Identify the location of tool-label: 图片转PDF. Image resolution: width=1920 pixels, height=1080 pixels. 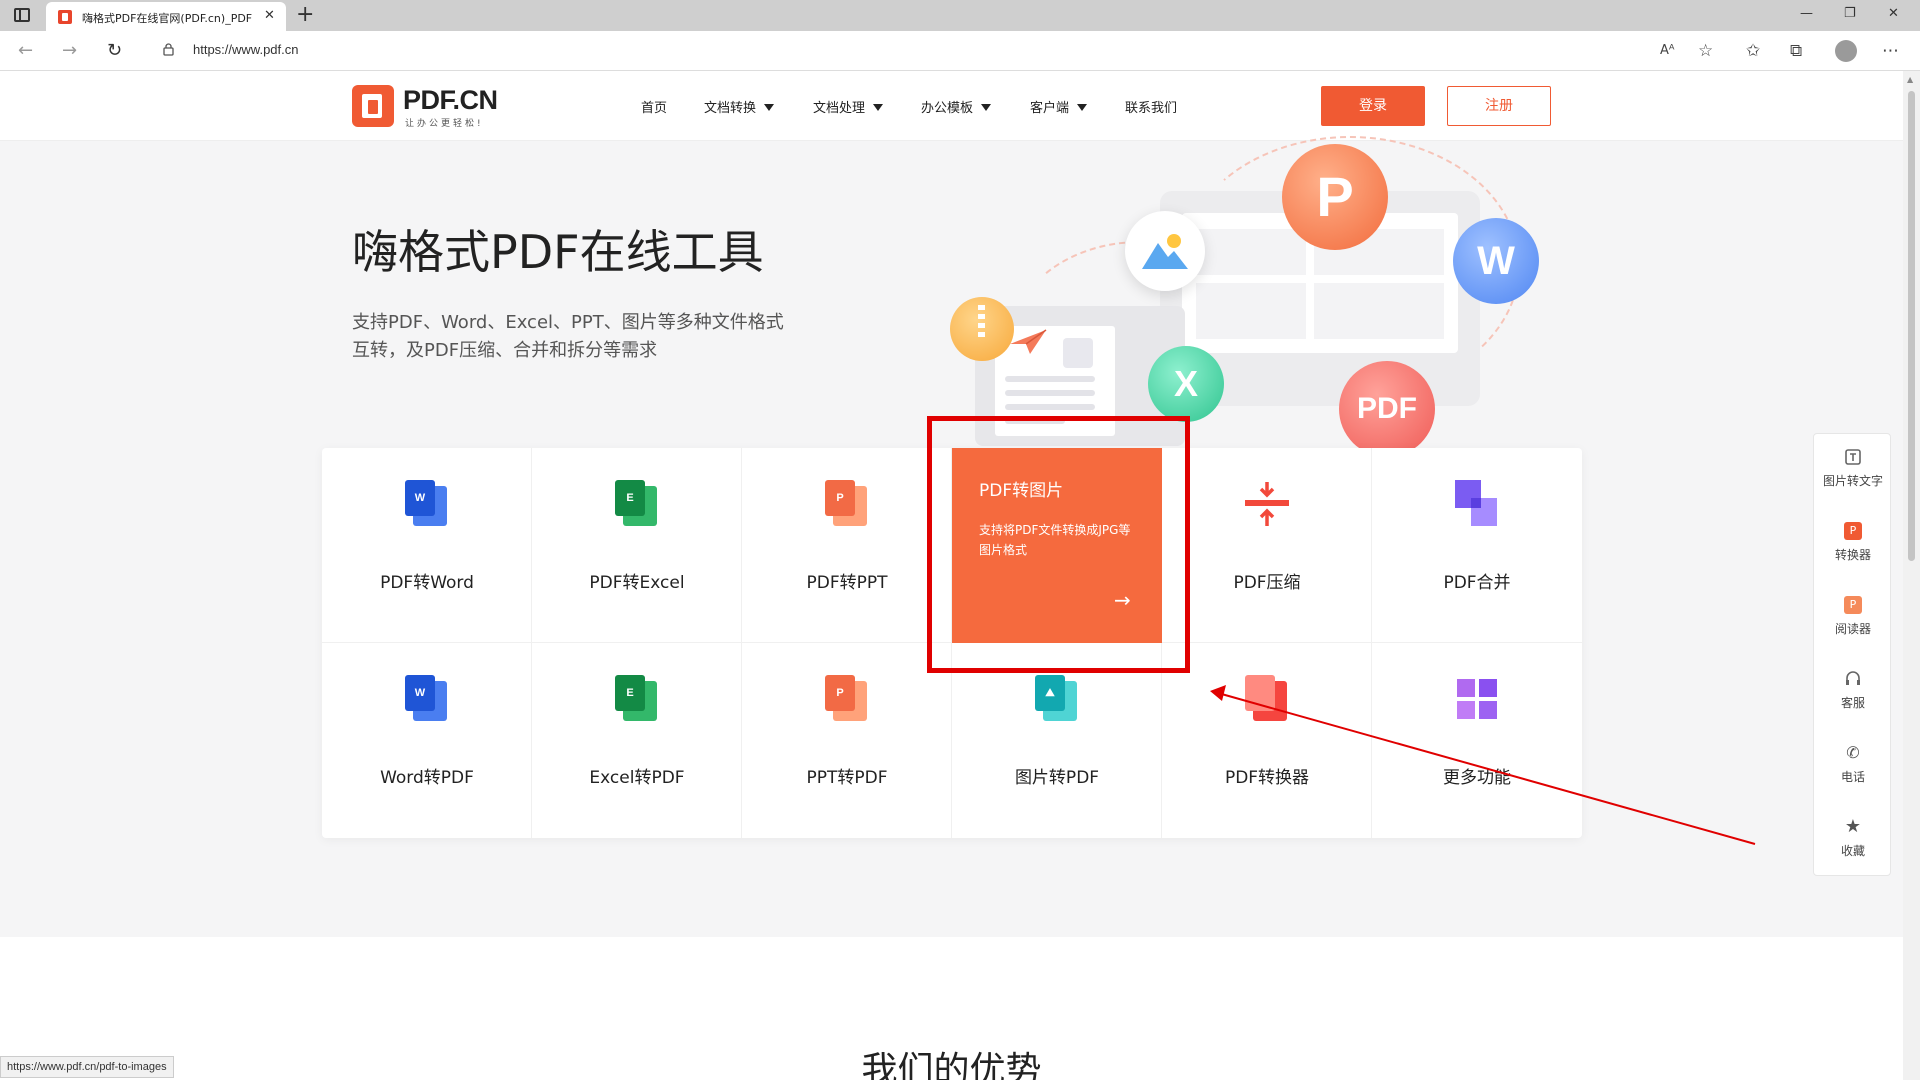
(1057, 778).